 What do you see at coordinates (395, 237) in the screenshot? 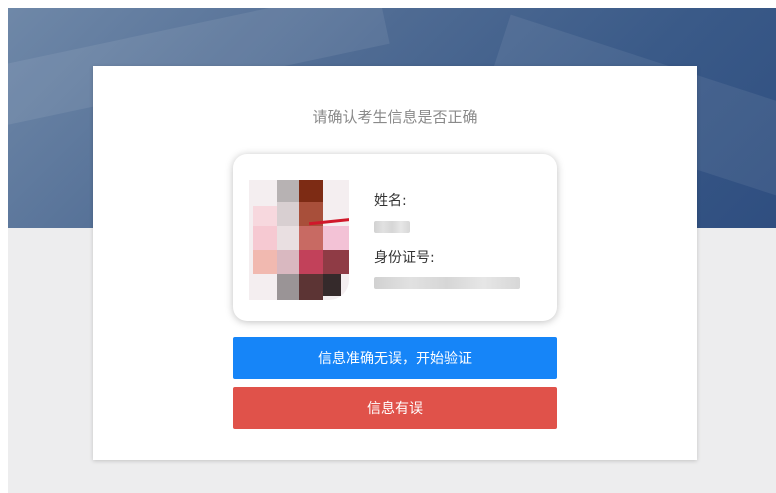
I see `candidate-info-card: 姓名: 身份证号:` at bounding box center [395, 237].